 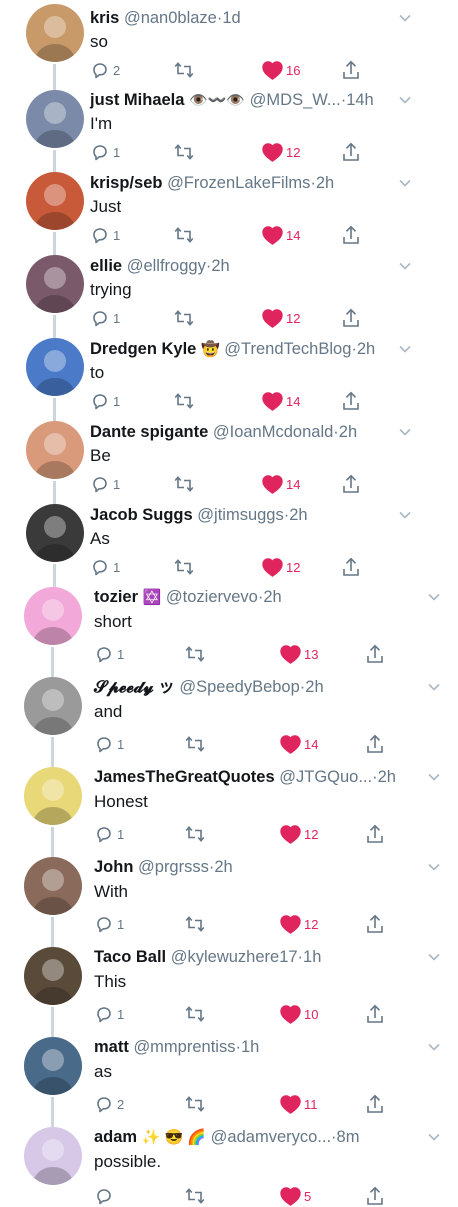 I want to click on user-handle: @TrendTechBlog, so click(x=287, y=349).